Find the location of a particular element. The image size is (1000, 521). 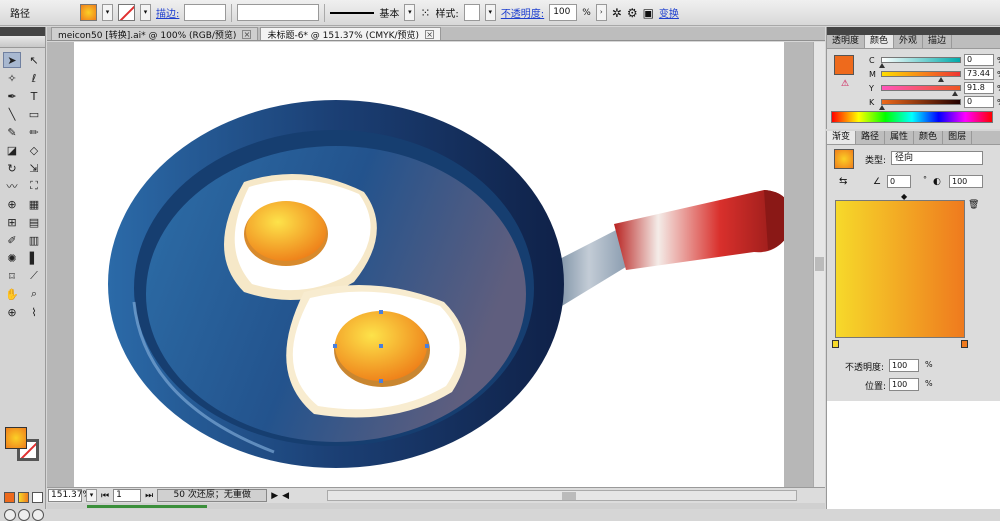

tab-appearance: 外观 is located at coordinates (909, 41).